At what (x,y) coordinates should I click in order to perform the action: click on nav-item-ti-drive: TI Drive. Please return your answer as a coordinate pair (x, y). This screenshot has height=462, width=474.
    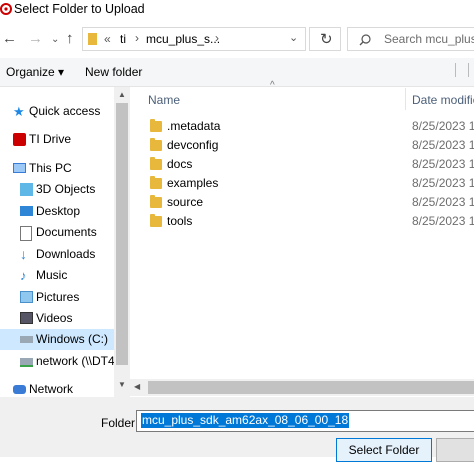
    Looking at the image, I should click on (57, 139).